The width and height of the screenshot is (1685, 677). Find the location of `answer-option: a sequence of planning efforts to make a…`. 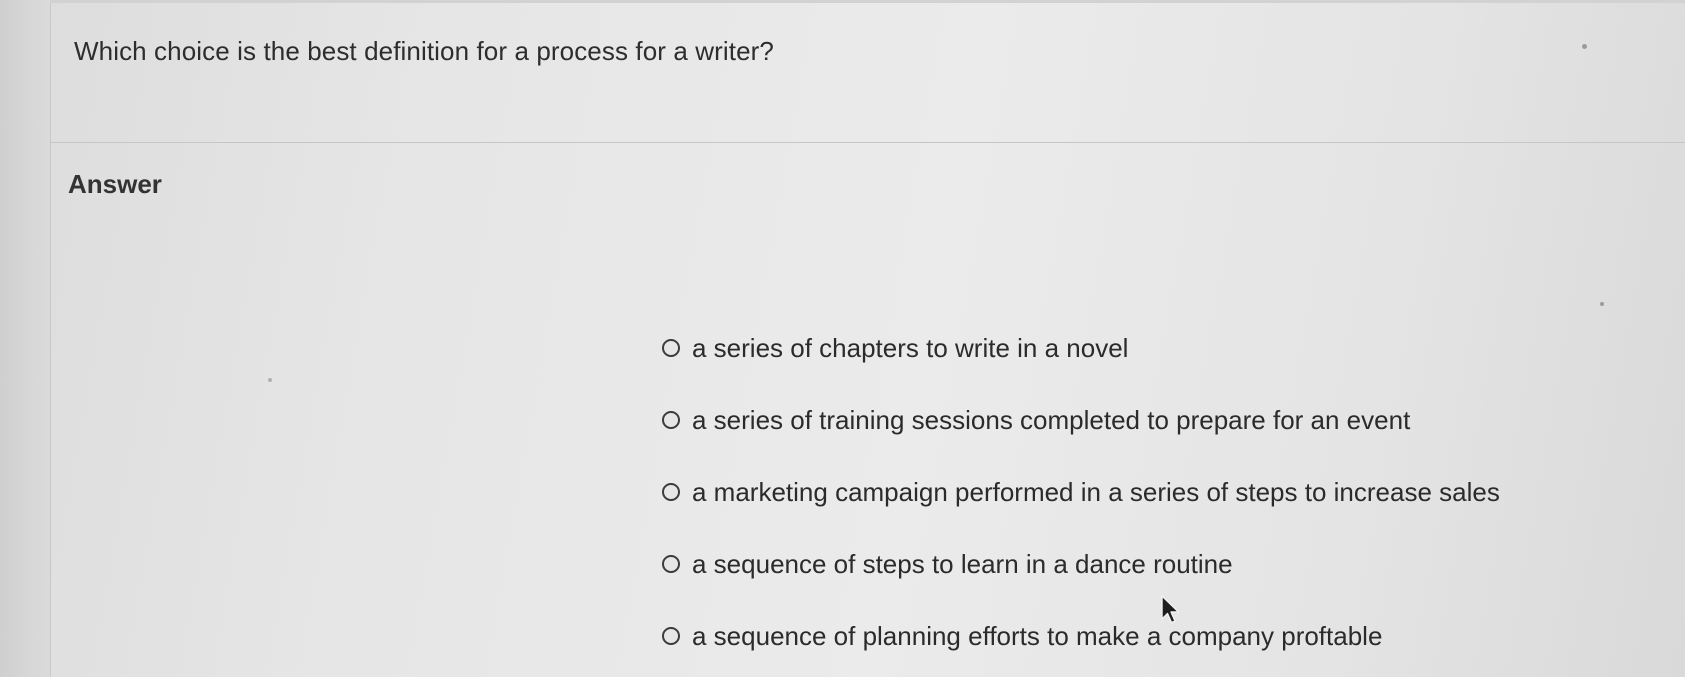

answer-option: a sequence of planning efforts to make a… is located at coordinates (1081, 636).